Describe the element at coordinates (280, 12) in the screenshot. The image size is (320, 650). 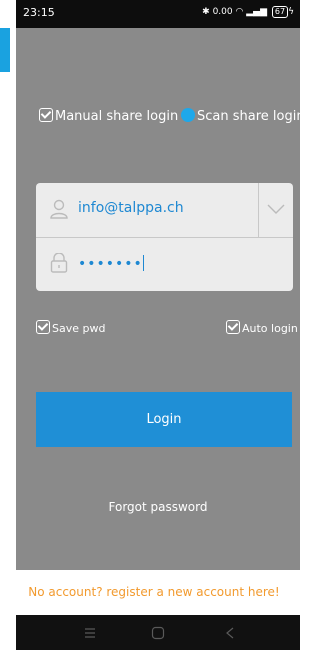
I see `battery-icon: 67` at that location.